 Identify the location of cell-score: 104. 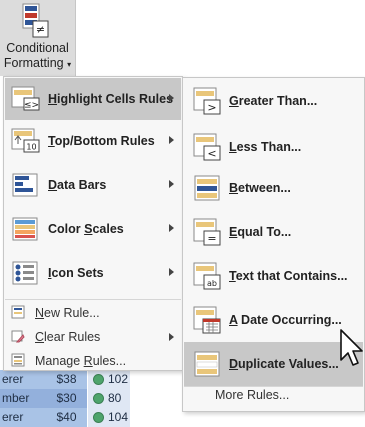
(109, 417).